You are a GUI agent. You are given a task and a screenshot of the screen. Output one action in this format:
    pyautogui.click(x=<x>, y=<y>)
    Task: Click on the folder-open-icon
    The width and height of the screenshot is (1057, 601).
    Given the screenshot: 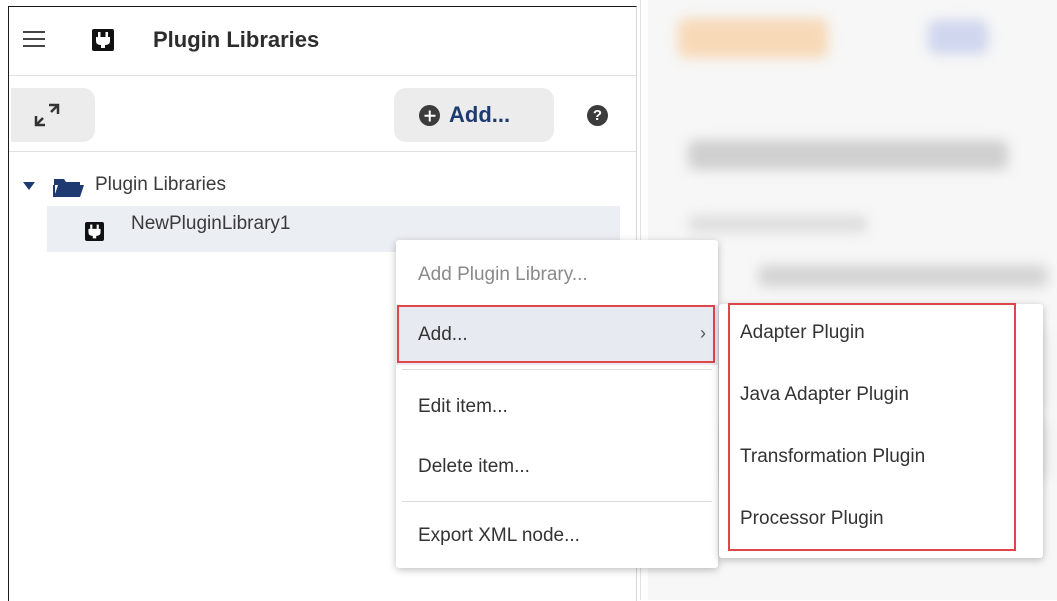 What is the action you would take?
    pyautogui.click(x=68, y=188)
    